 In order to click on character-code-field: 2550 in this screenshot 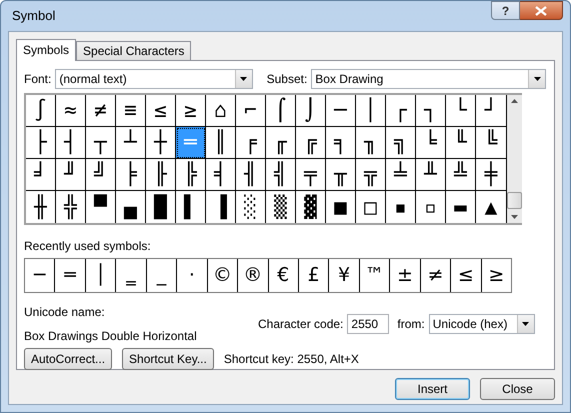, I will do `click(368, 324)`.